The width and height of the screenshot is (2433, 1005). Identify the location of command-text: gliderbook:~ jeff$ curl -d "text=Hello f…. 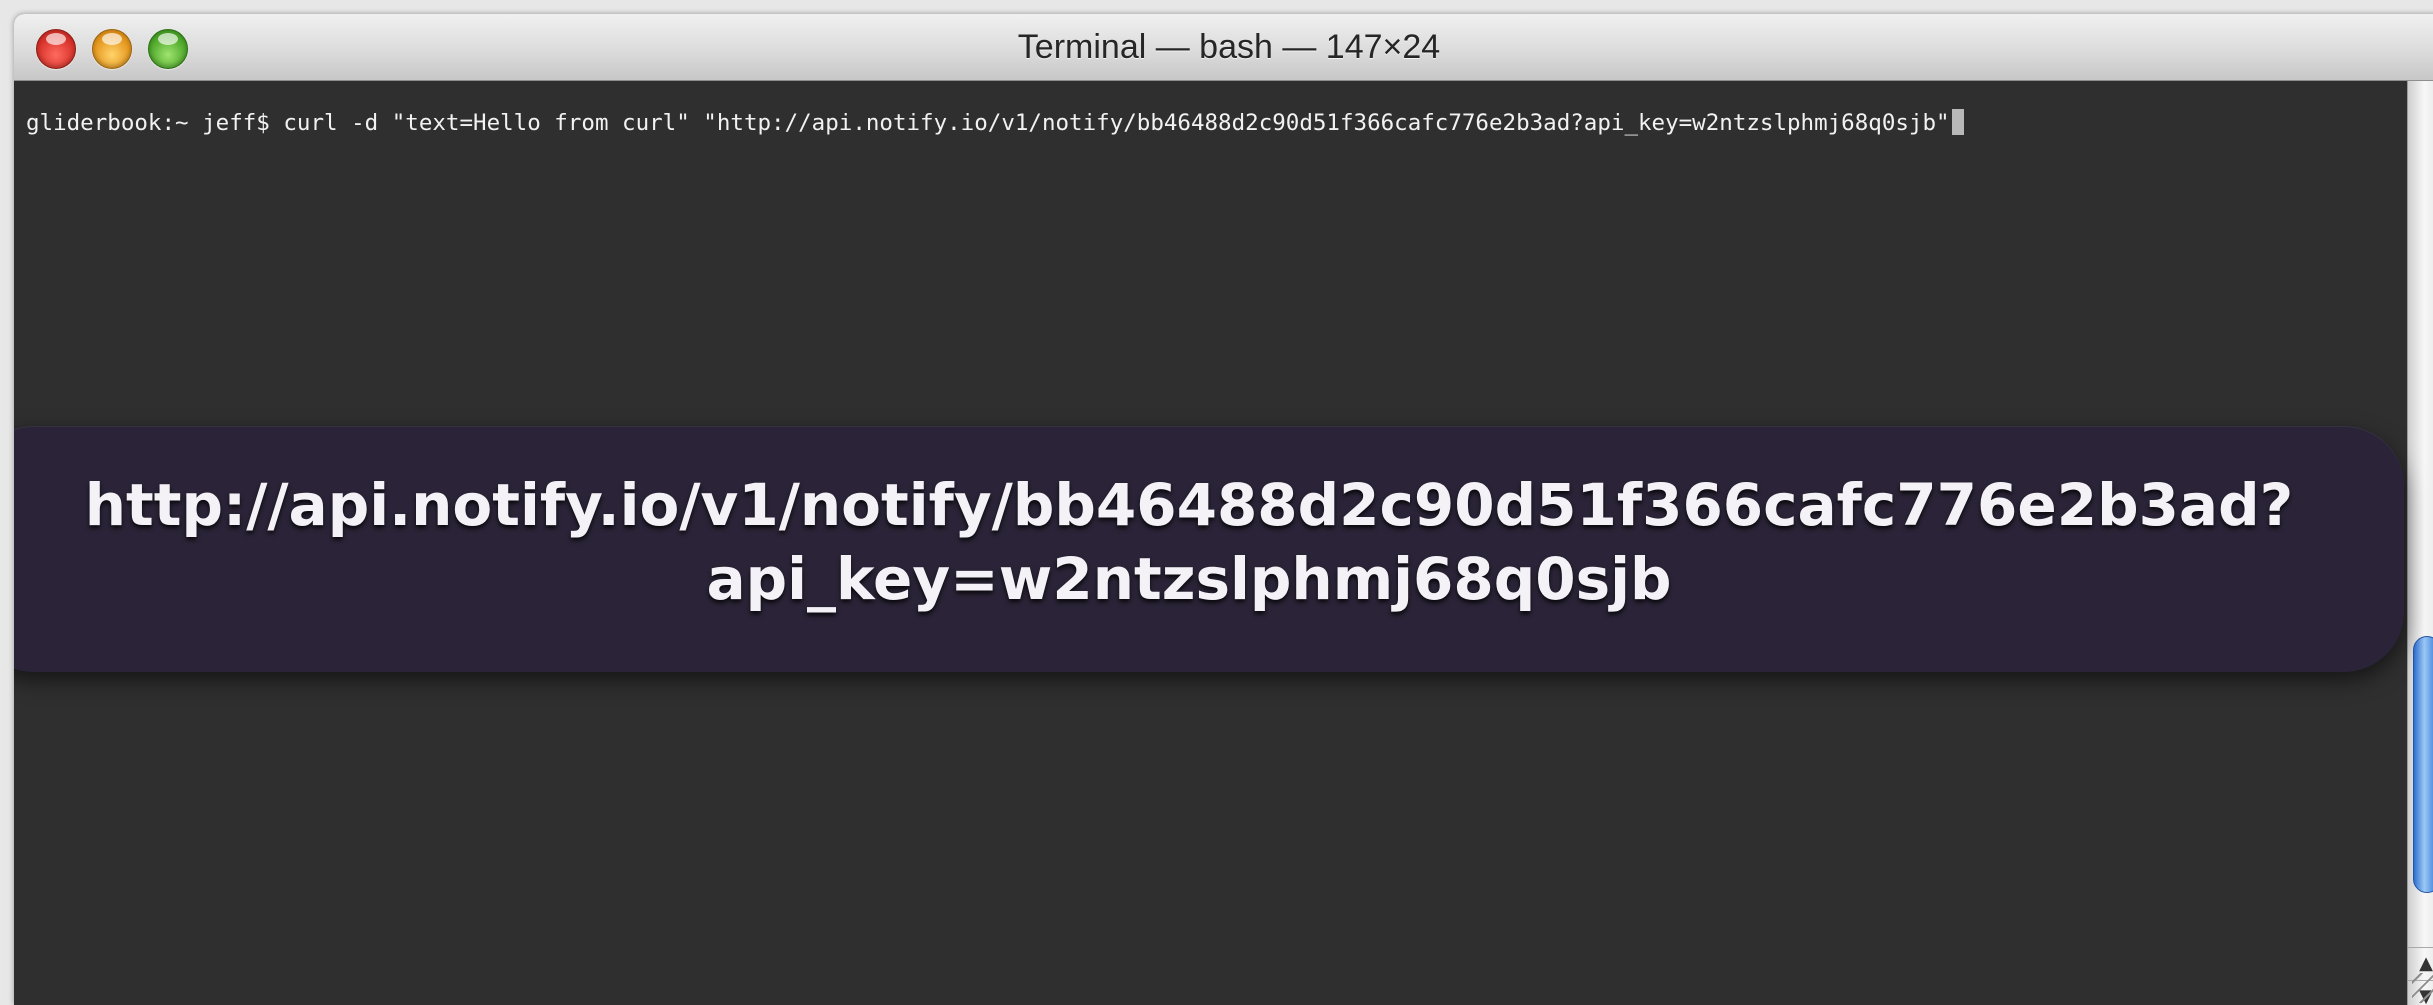
(988, 123).